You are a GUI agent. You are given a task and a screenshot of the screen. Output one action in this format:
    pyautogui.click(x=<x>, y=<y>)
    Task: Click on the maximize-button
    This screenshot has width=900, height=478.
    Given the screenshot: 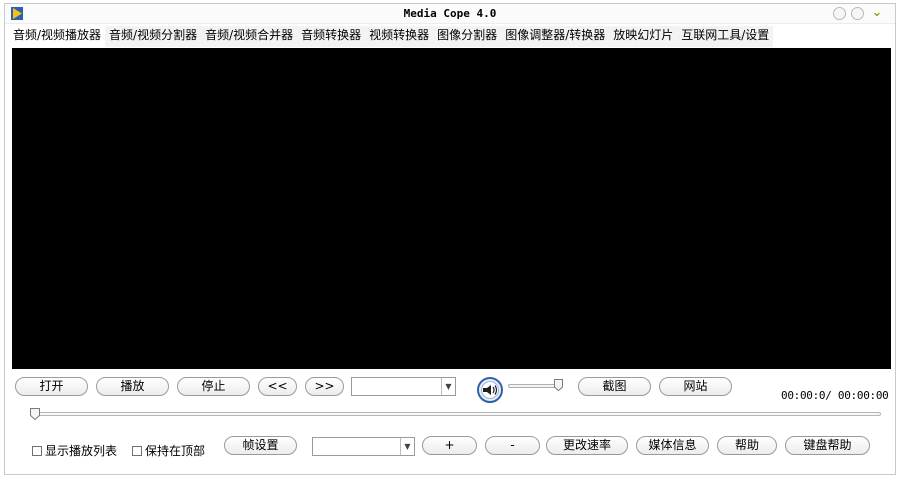 What is the action you would take?
    pyautogui.click(x=857, y=13)
    